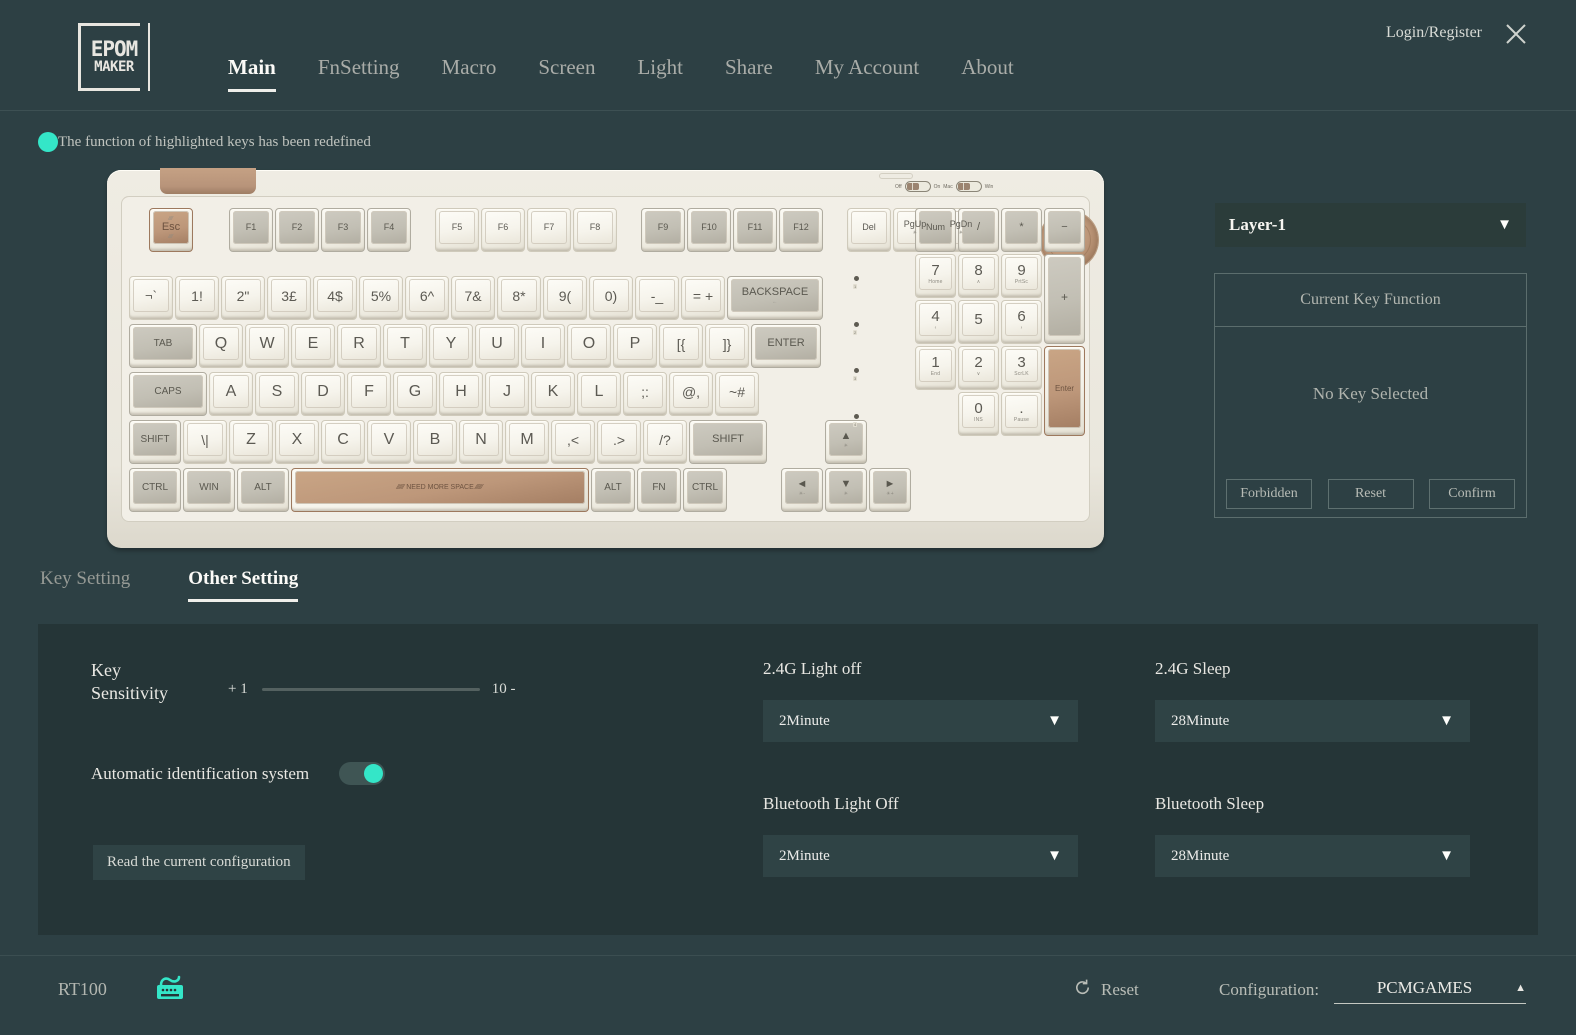 The height and width of the screenshot is (1035, 1576). What do you see at coordinates (405, 346) in the screenshot?
I see `key-t-r2c5: T` at bounding box center [405, 346].